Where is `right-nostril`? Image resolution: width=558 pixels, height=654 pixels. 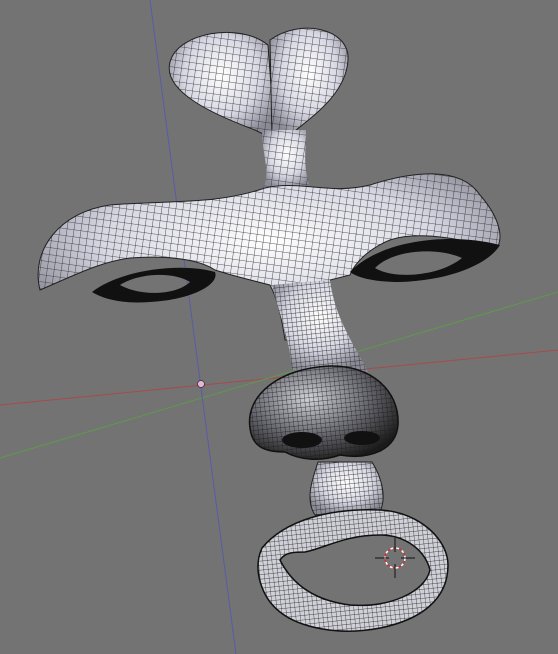 right-nostril is located at coordinates (362, 438).